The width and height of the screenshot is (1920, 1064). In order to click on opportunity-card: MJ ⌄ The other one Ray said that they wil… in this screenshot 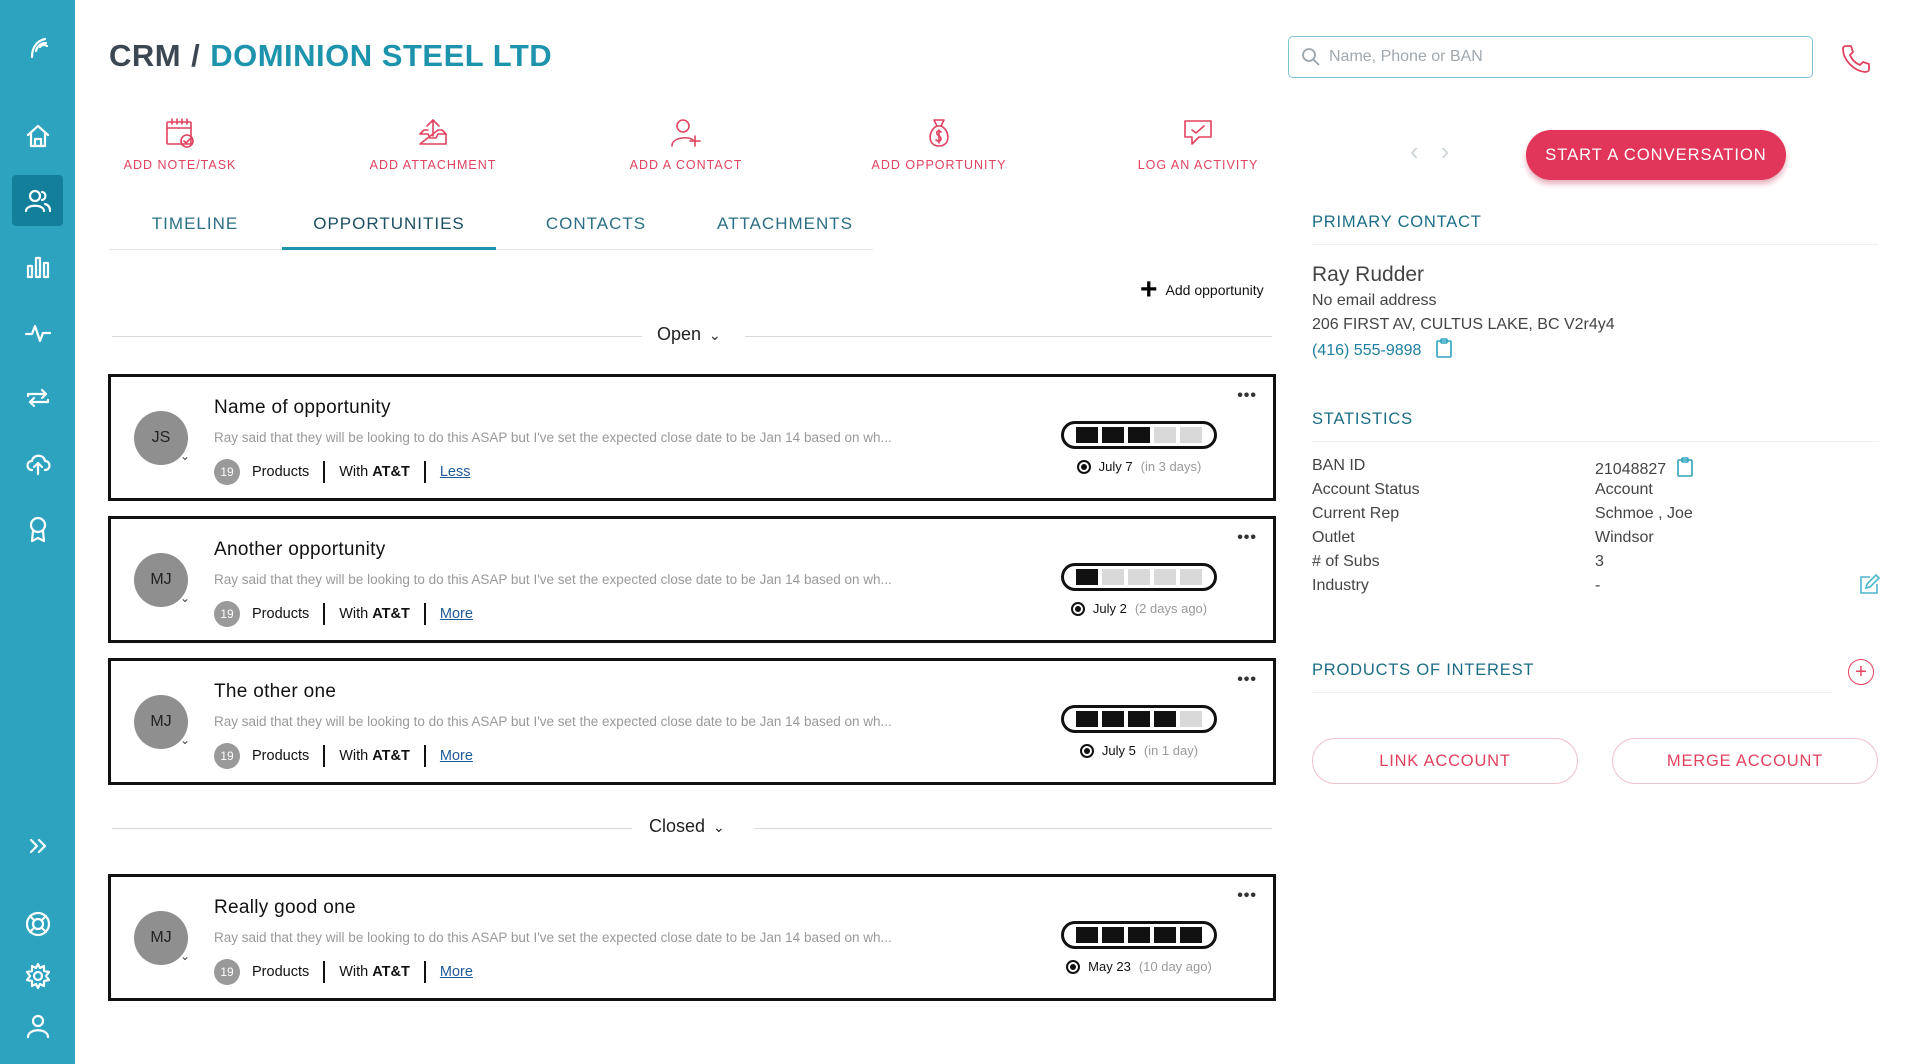, I will do `click(692, 721)`.